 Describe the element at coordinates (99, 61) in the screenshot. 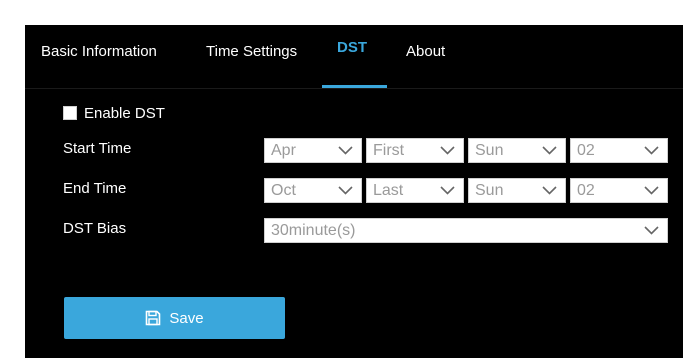

I see `tab-basic-information: Basic Information` at that location.